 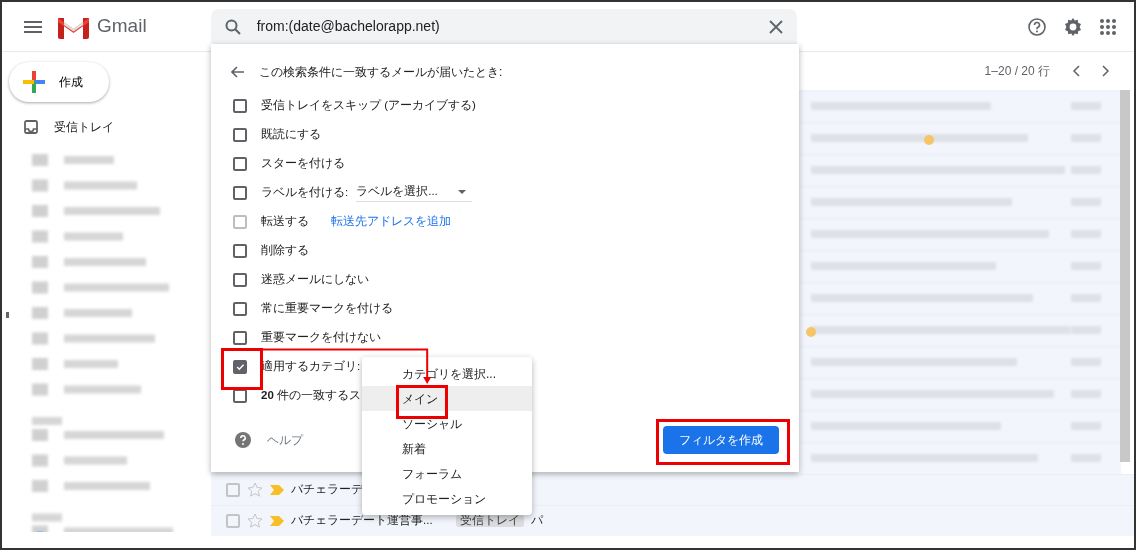 I want to click on menu-item: メイン, so click(x=447, y=398).